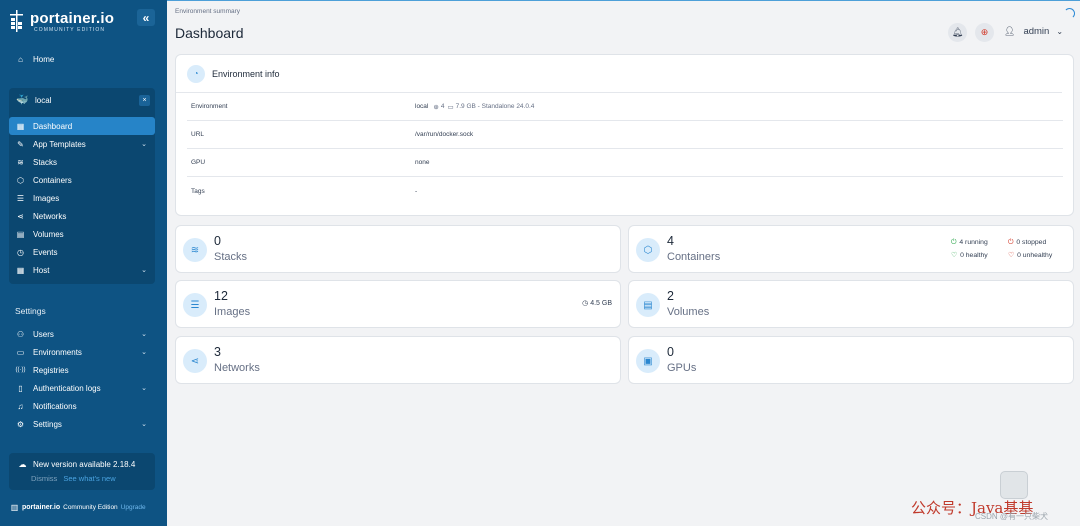 Image resolution: width=1080 pixels, height=526 pixels. Describe the element at coordinates (82, 270) in the screenshot. I see `sidebar-item-host: ▦ Host ⌄` at that location.